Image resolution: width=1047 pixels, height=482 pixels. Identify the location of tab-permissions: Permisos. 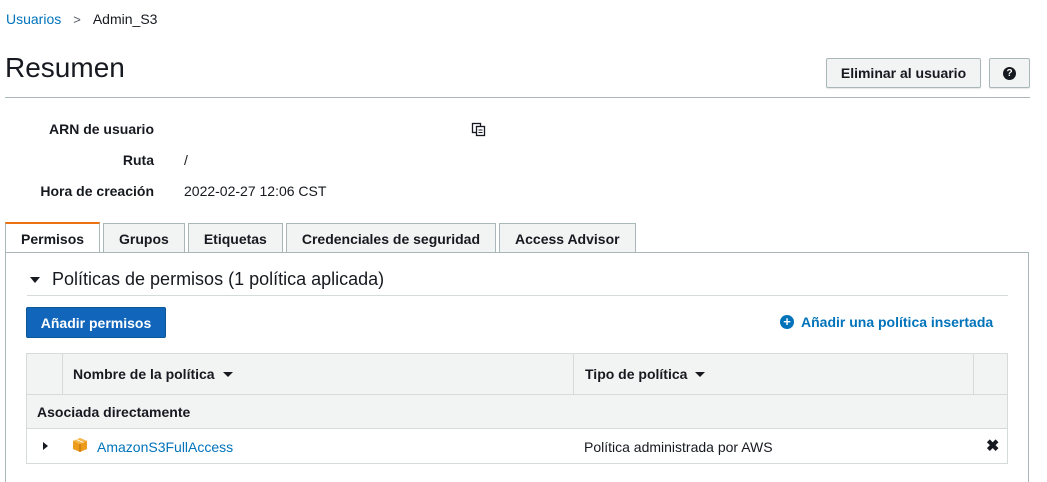
(53, 237).